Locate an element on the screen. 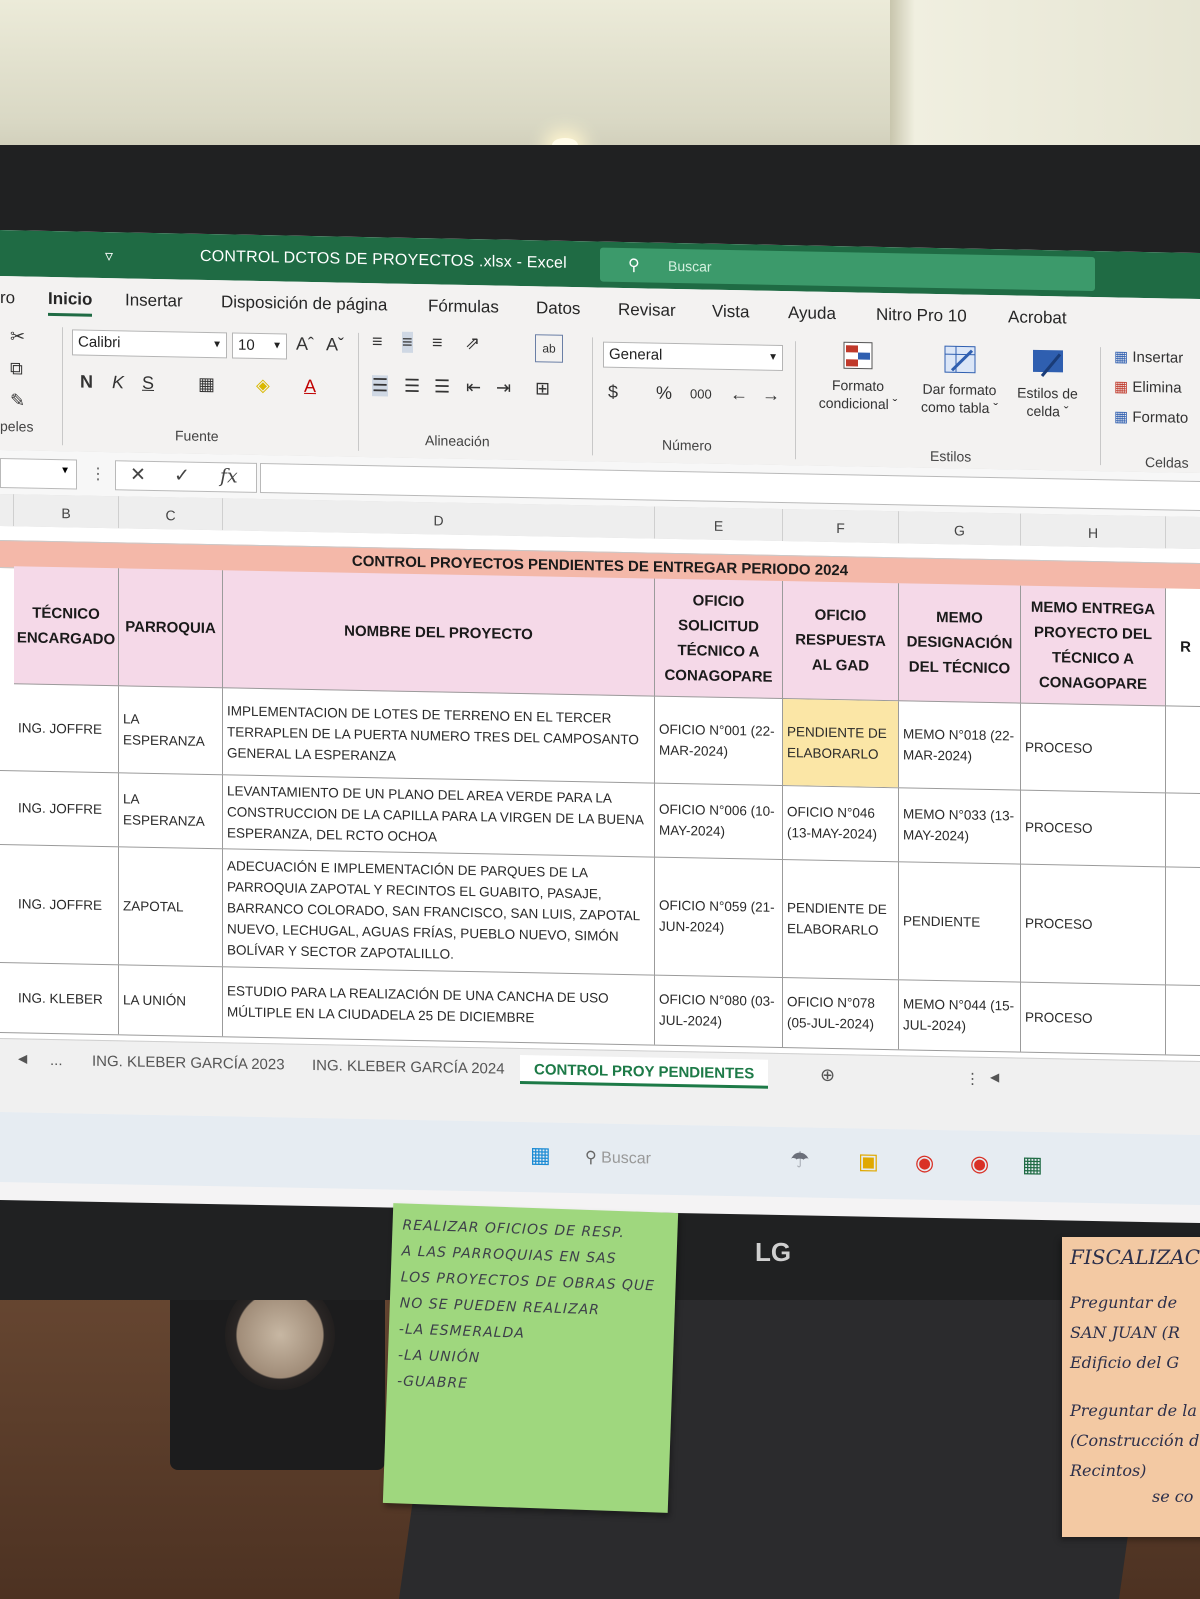 This screenshot has height=1599, width=1200. increase-decimal-icon: ← is located at coordinates (739, 394).